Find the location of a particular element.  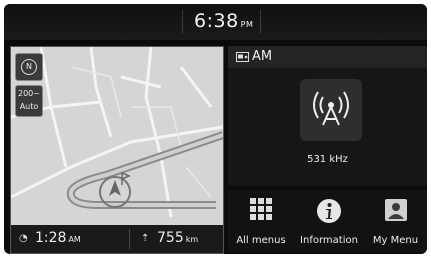

route-info-bar: ◔ 1:28 AM ⇡ 755 km is located at coordinates (117, 239).